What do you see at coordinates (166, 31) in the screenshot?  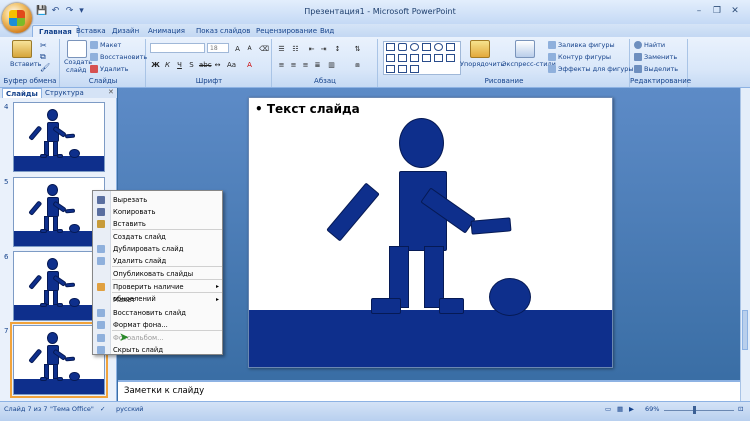 I see `tab-animation: Анимация` at bounding box center [166, 31].